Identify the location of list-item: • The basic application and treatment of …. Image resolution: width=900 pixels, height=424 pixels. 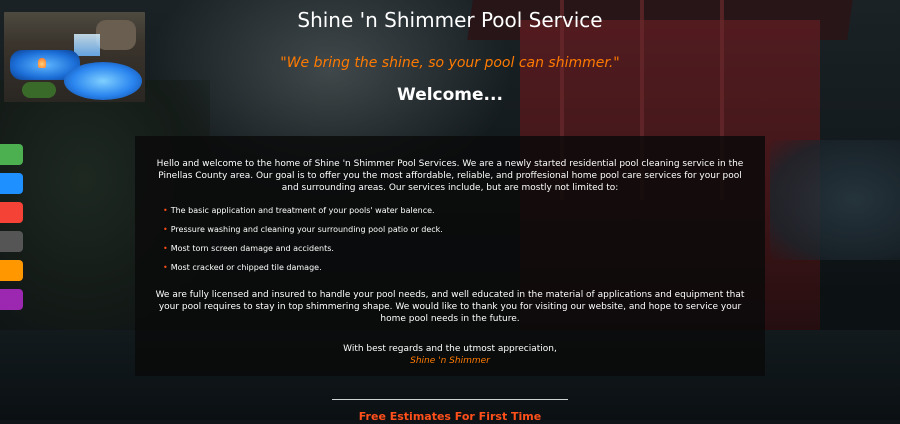
(443, 211).